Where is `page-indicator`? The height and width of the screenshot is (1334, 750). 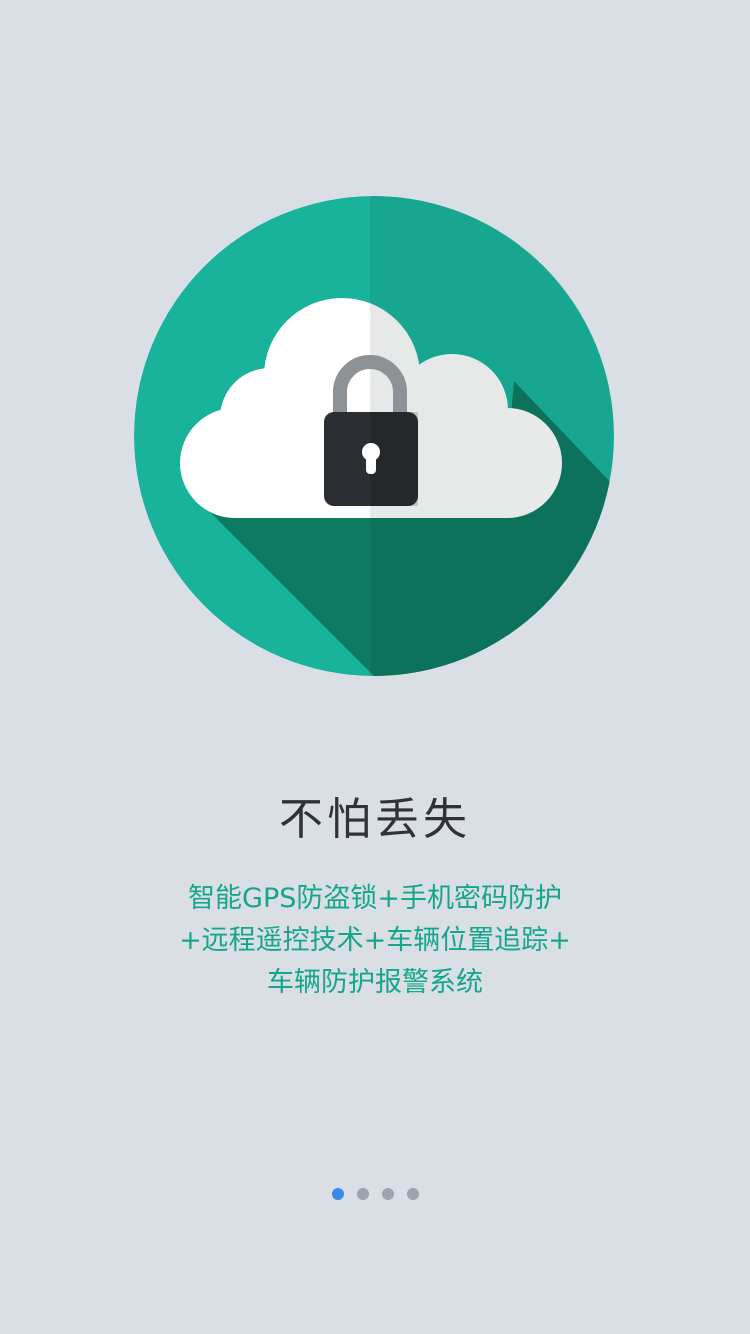
page-indicator is located at coordinates (375, 1195).